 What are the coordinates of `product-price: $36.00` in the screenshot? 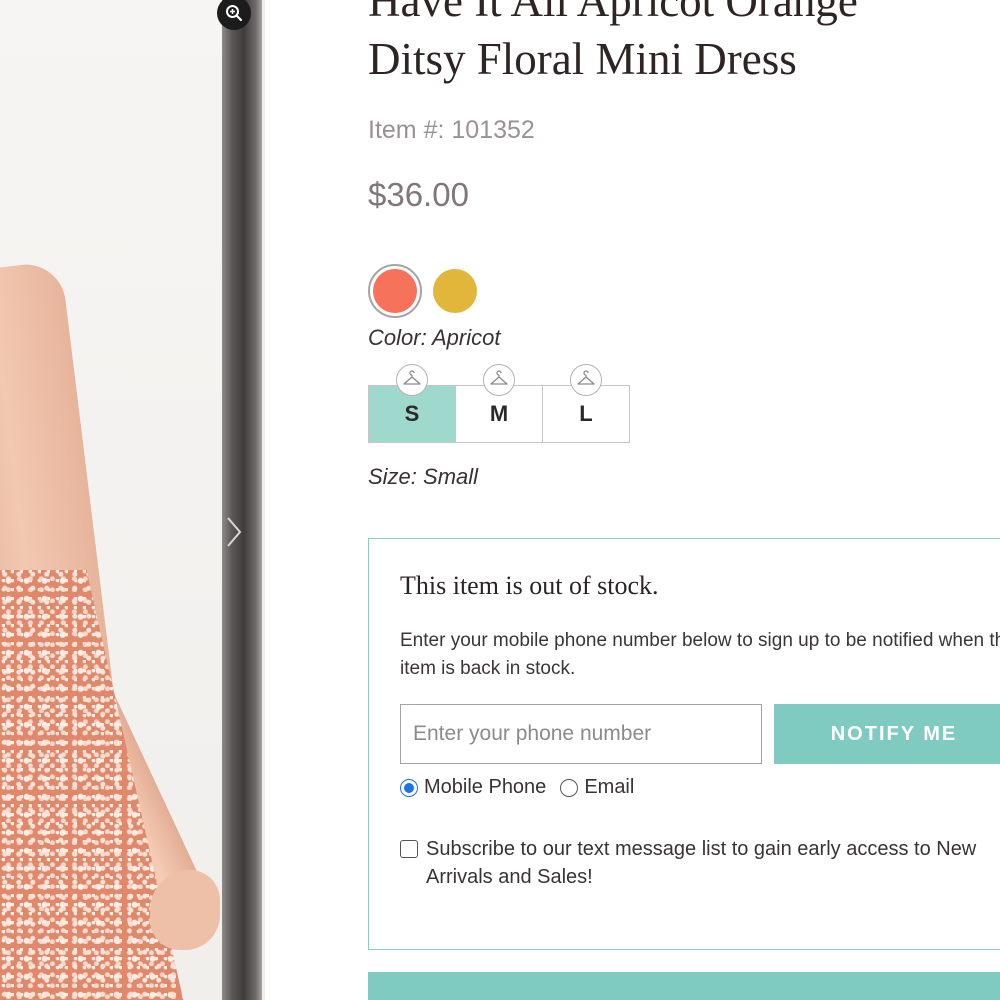 It's located at (418, 194).